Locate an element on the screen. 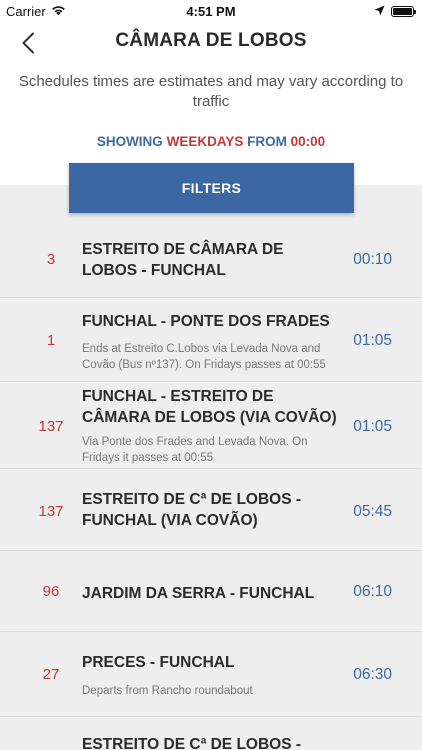 This screenshot has width=422, height=750. route-name: FUNCHAL - PONTE DOS FRADES is located at coordinates (206, 321).